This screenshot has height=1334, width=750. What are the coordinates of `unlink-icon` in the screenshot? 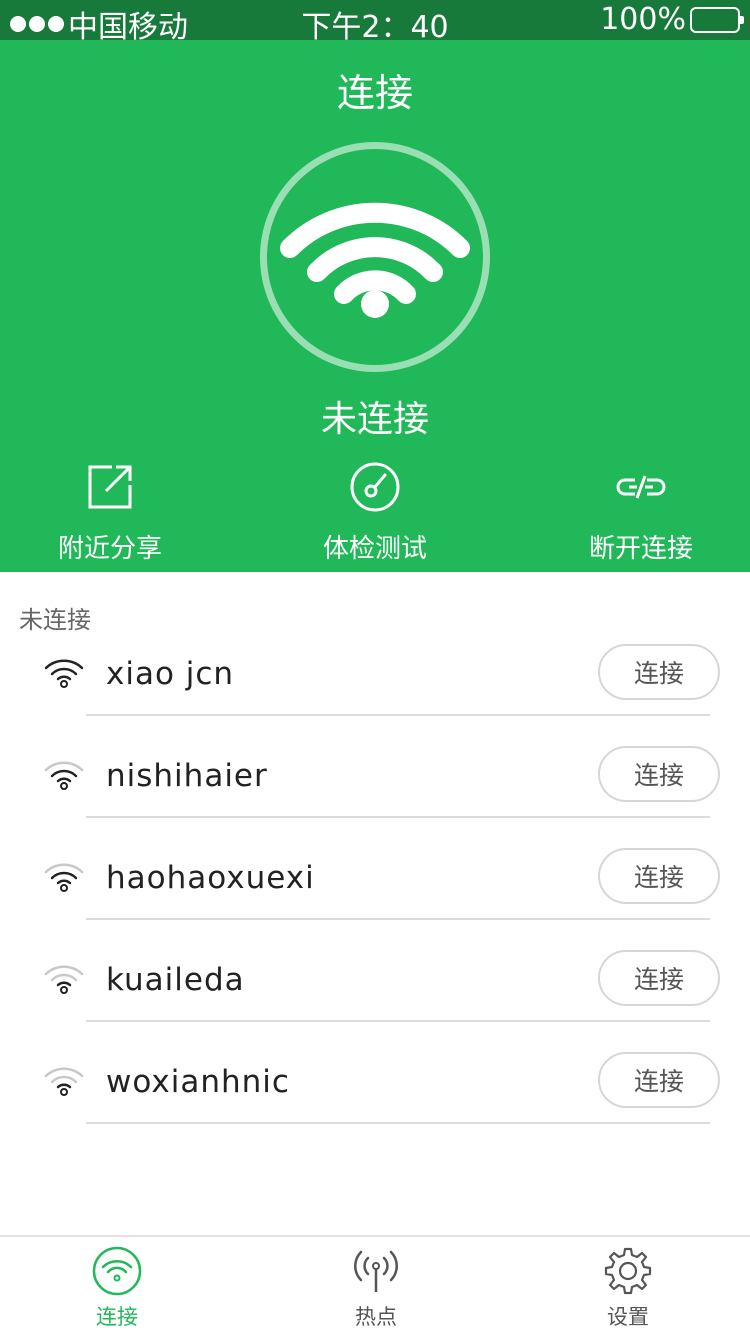 It's located at (641, 487).